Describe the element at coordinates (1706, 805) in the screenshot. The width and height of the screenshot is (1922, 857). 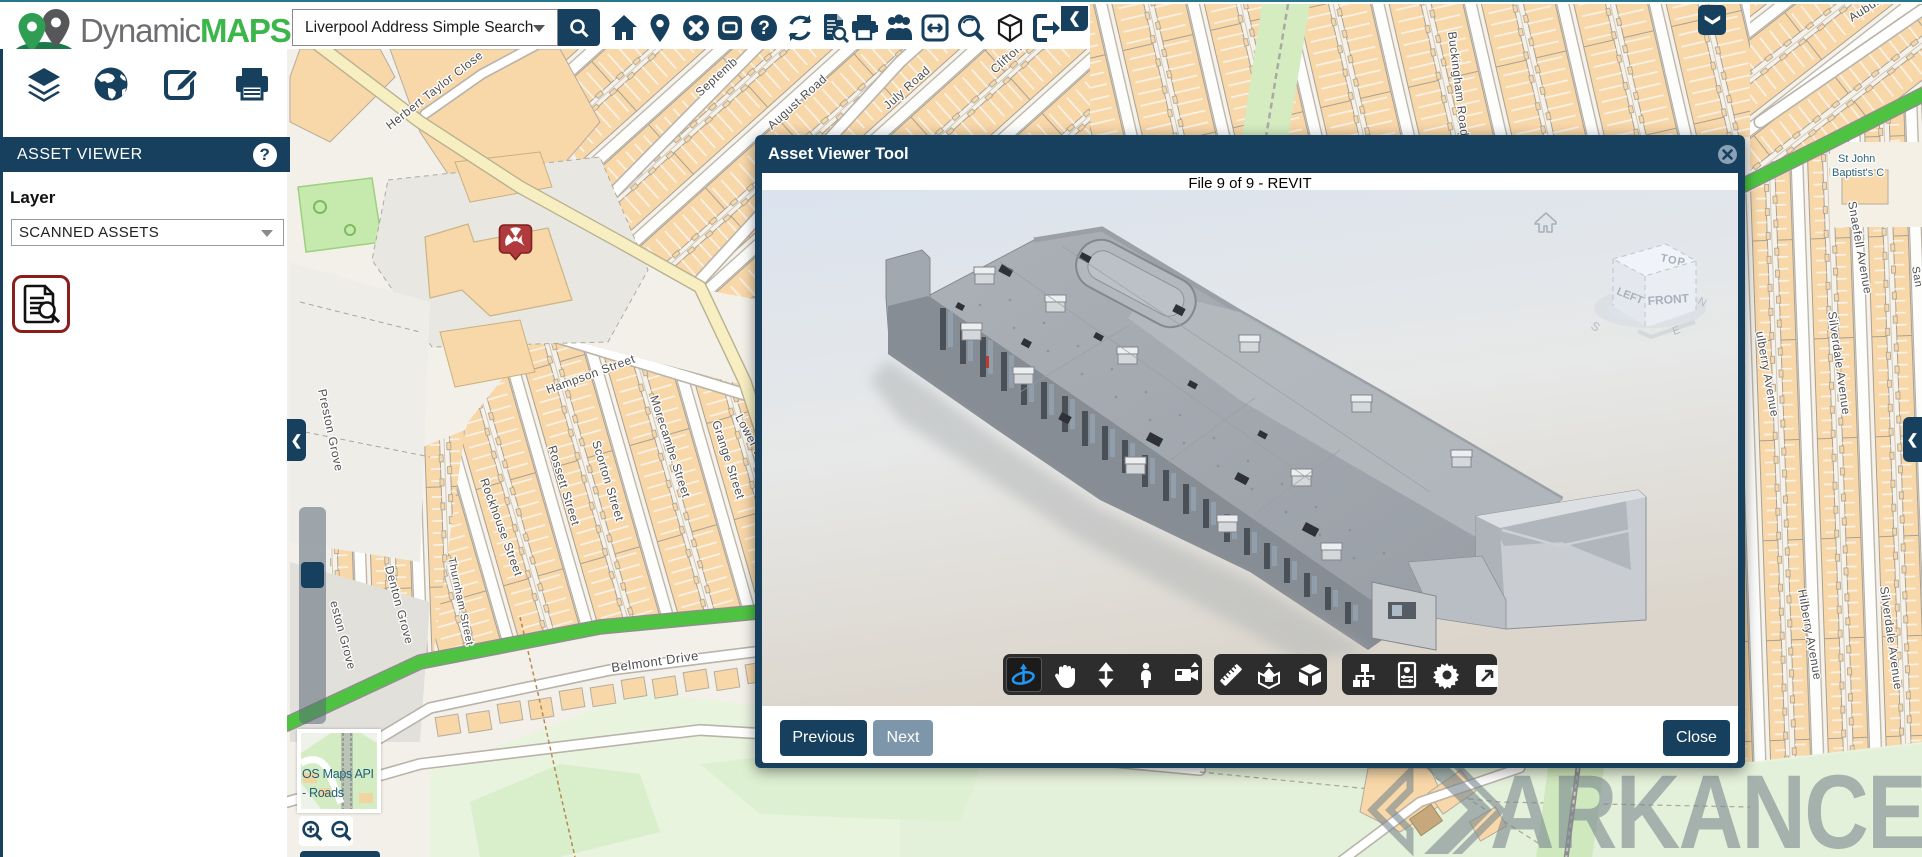
I see `svg-text: ARKANCE` at that location.